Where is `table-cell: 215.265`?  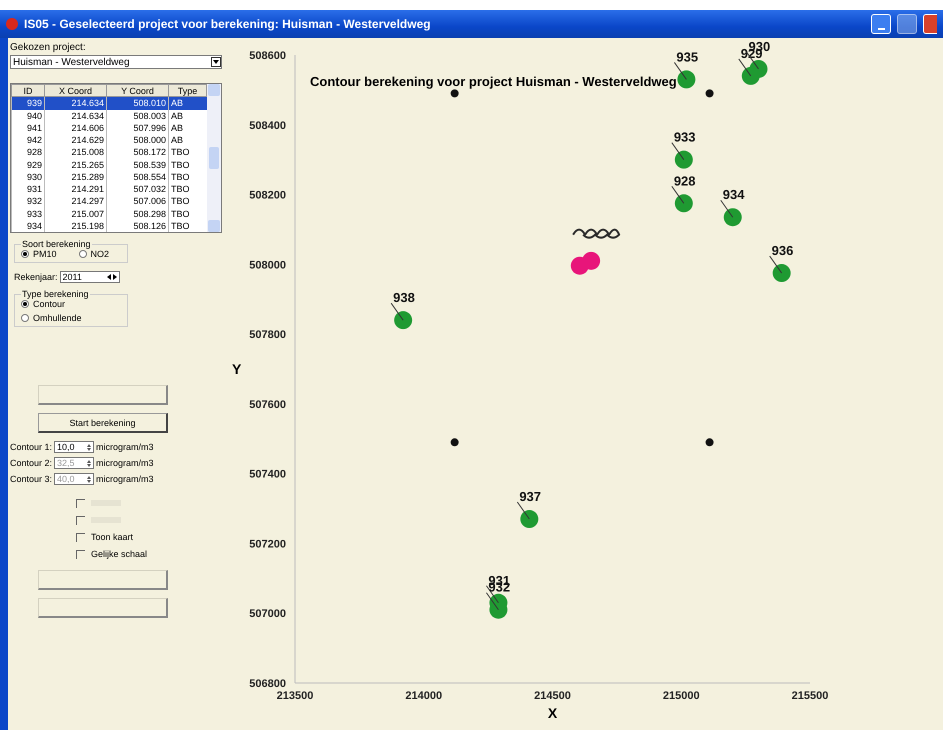 table-cell: 215.265 is located at coordinates (75, 164).